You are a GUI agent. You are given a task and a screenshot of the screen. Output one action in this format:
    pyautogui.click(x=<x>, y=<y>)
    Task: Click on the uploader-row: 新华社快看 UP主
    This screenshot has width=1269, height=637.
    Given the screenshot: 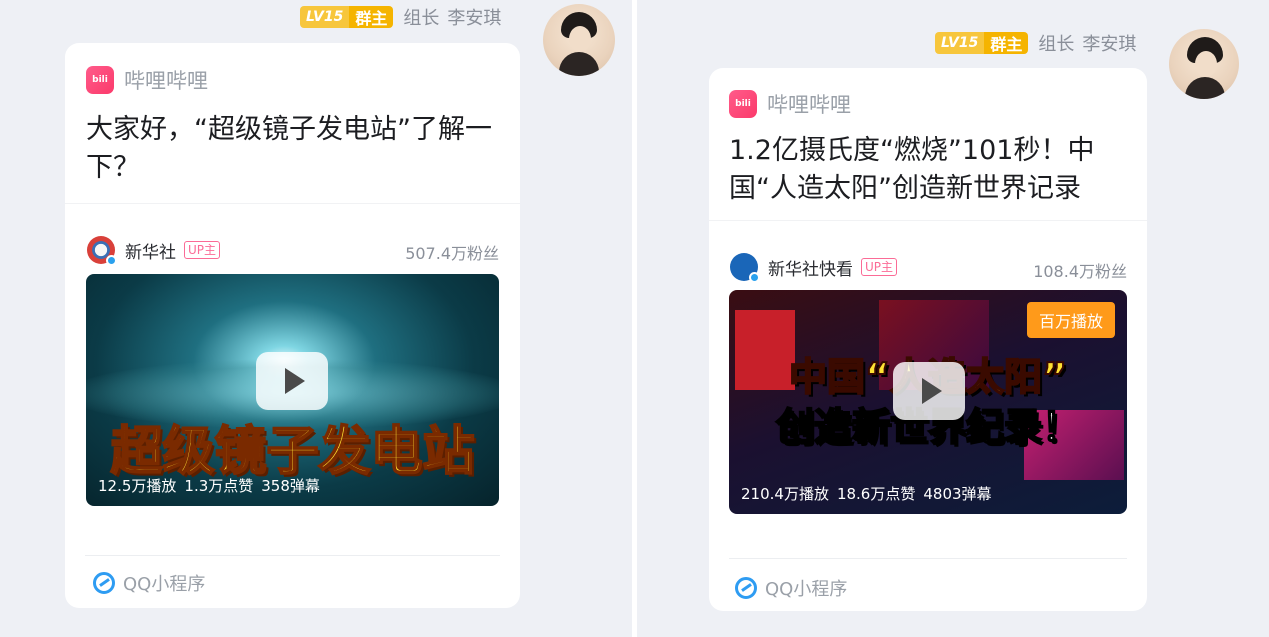 What is the action you would take?
    pyautogui.click(x=814, y=268)
    